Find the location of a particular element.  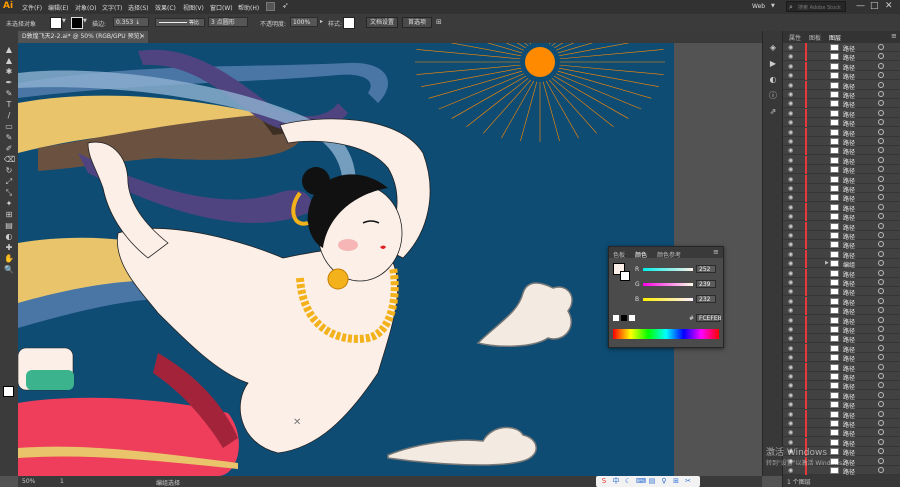

tray-5-icon: ♀ is located at coordinates (664, 481).